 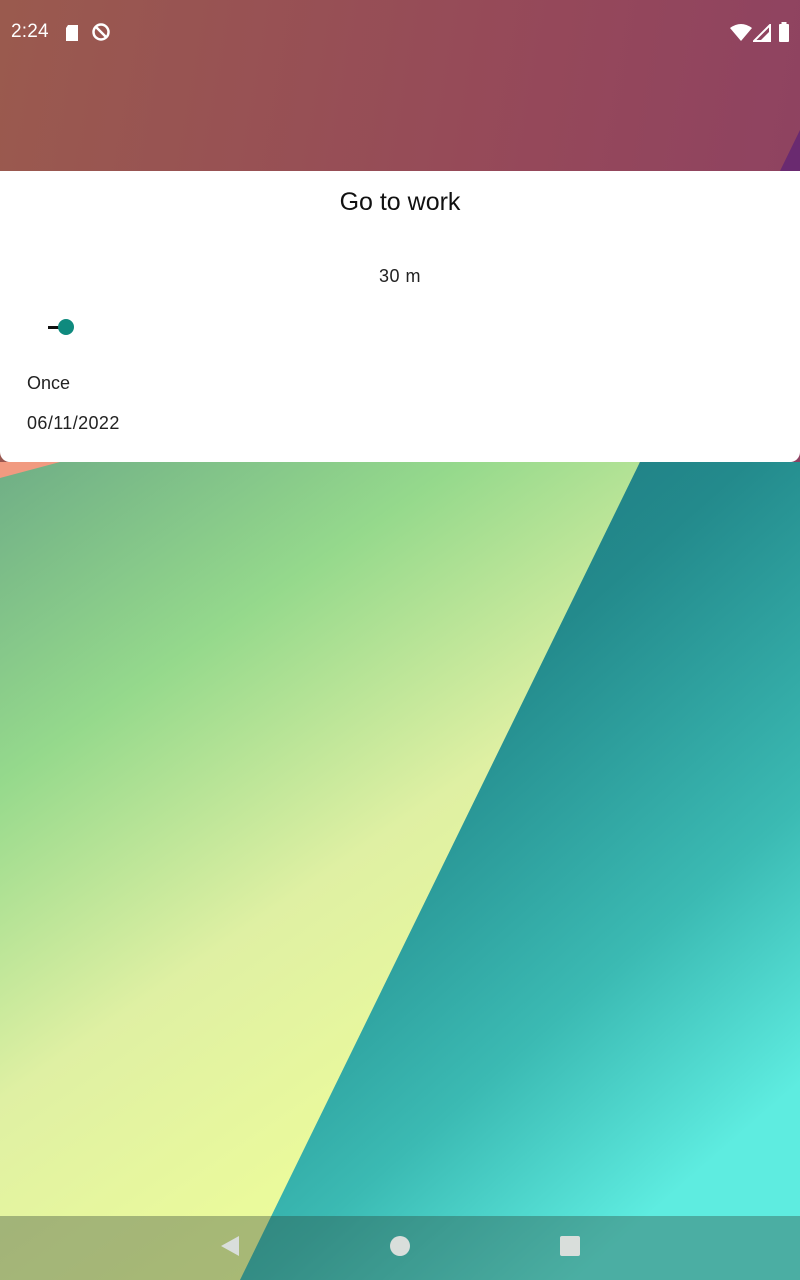 I want to click on repeat-label: Once, so click(x=48, y=383).